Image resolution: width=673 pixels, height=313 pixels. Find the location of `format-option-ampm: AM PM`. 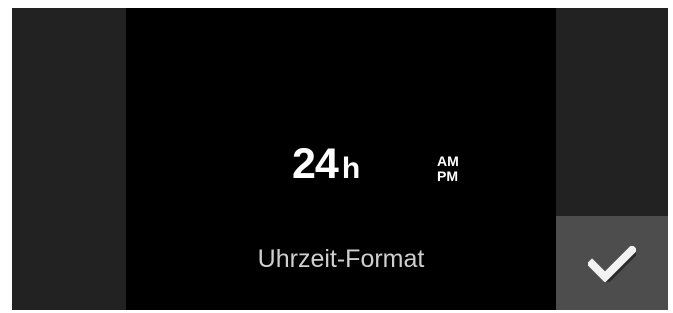

format-option-ampm: AM PM is located at coordinates (448, 169).